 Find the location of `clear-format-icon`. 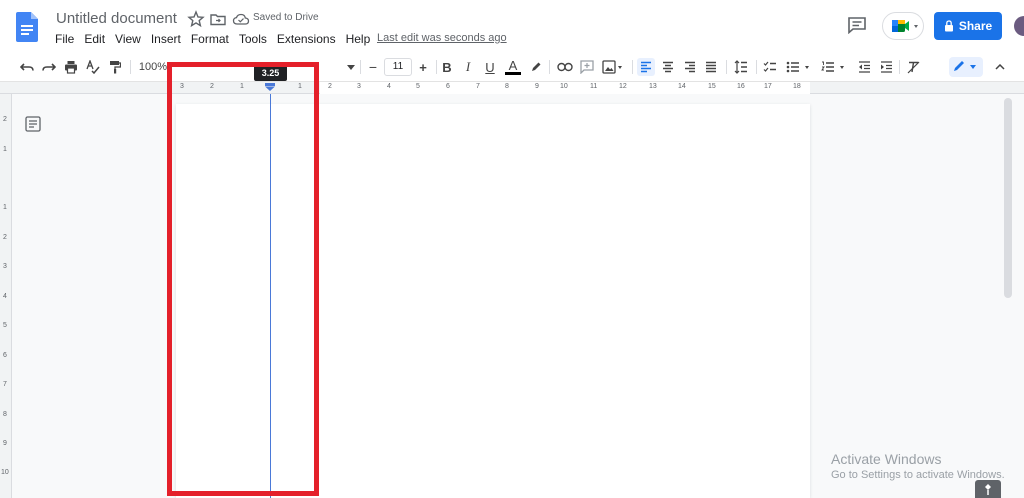

clear-format-icon is located at coordinates (913, 67).